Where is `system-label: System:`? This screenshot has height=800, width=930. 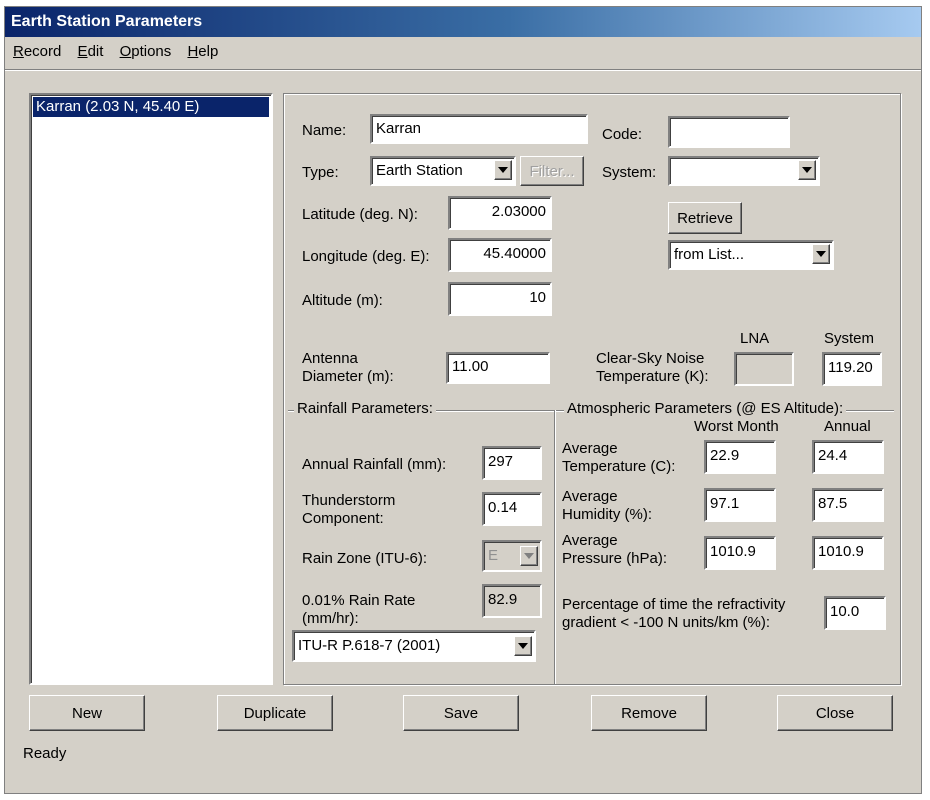 system-label: System: is located at coordinates (629, 172).